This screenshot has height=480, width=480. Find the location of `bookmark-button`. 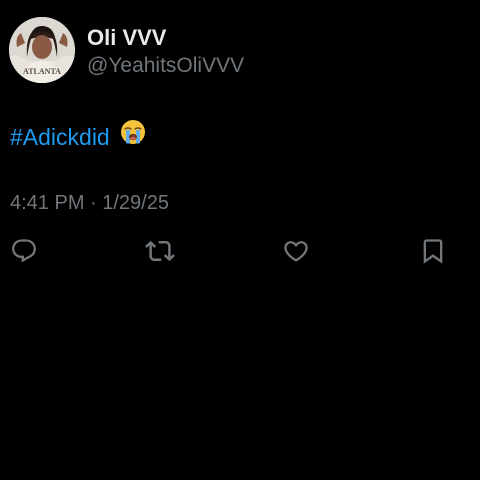

bookmark-button is located at coordinates (433, 251).